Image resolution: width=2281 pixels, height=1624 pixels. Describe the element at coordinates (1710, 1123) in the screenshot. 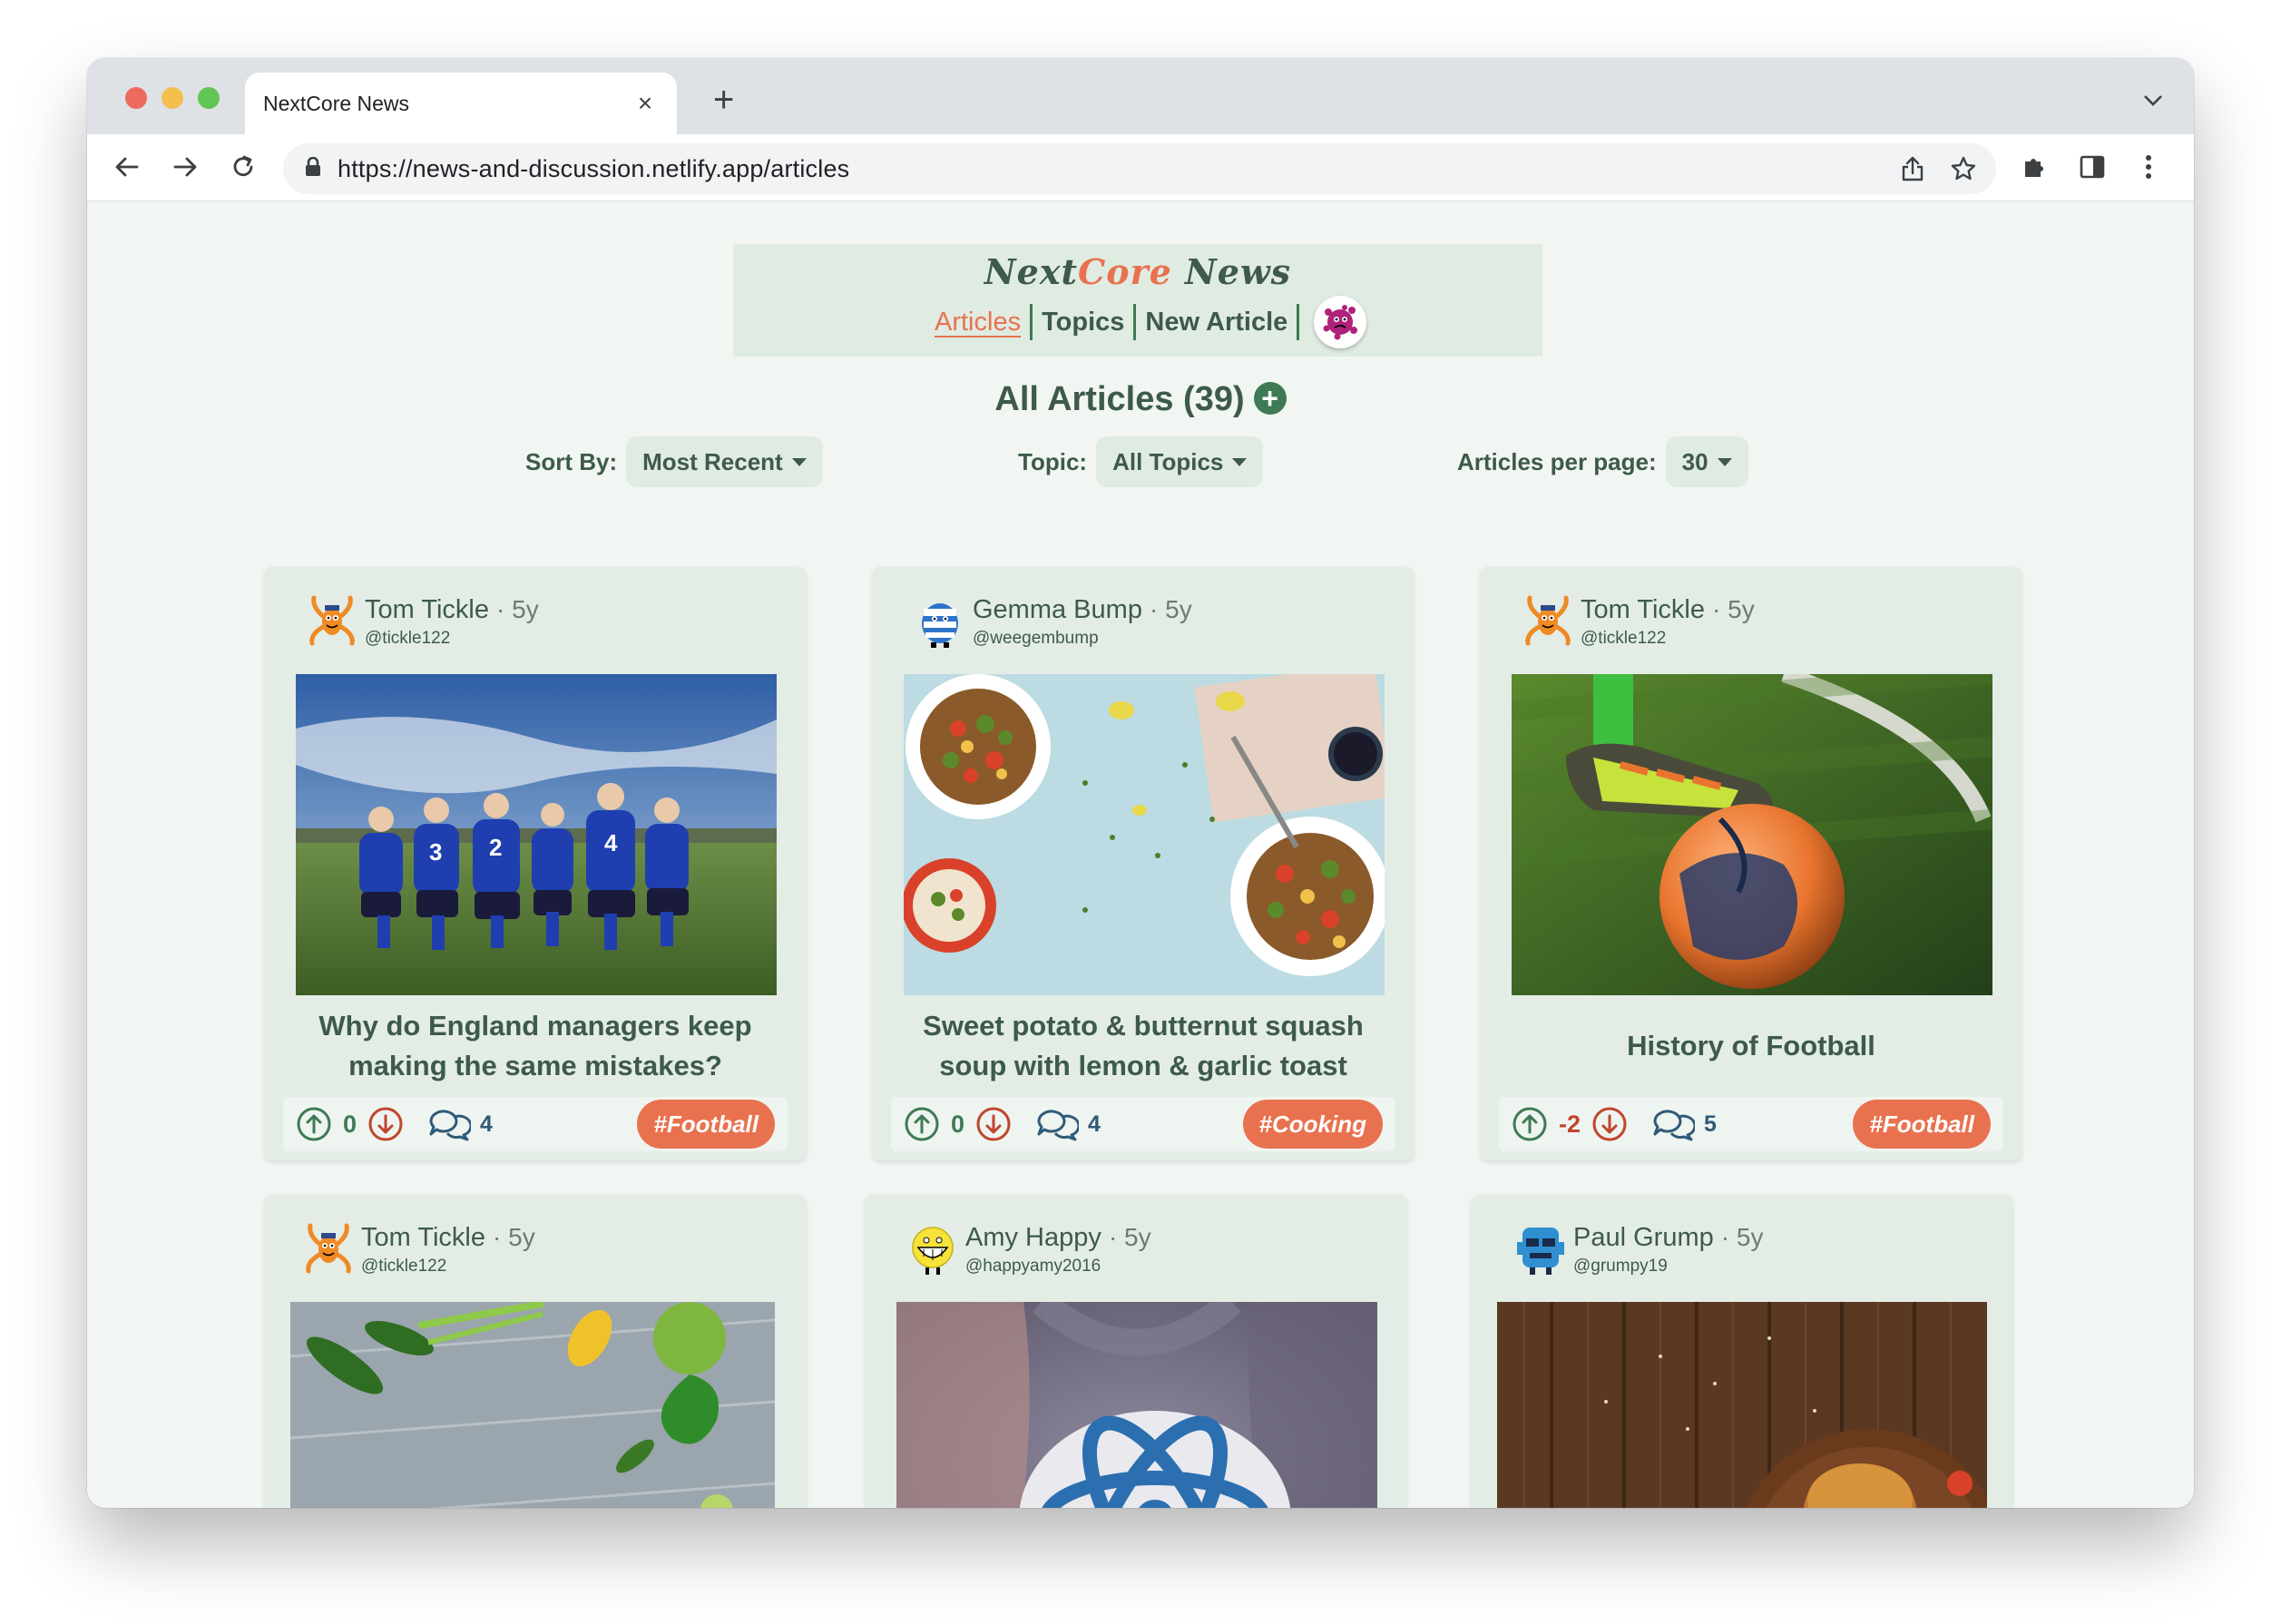

I see `comment-count: 5` at that location.